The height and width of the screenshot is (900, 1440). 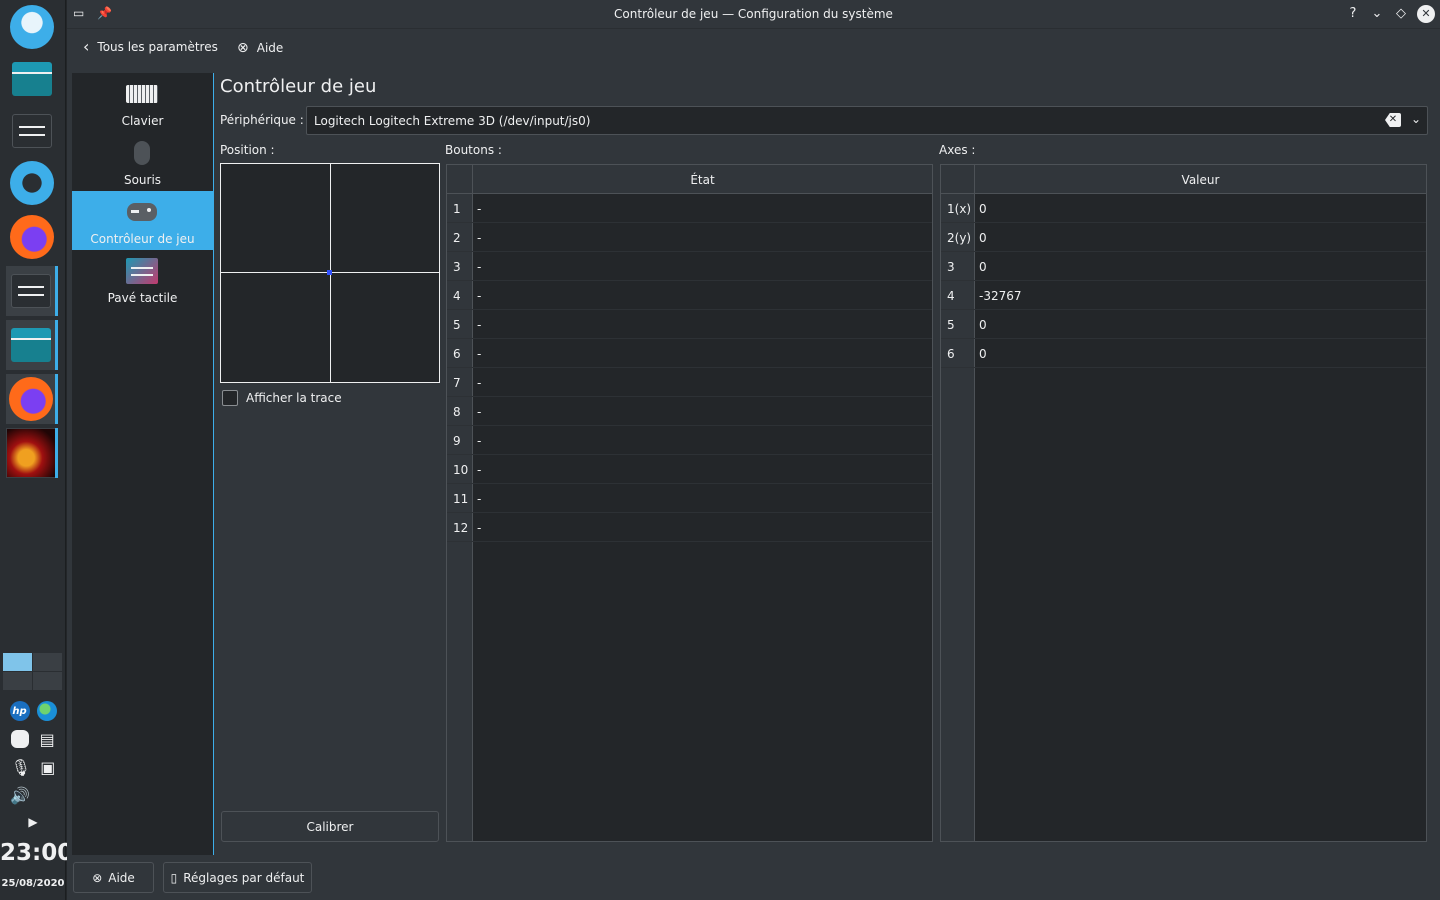 I want to click on table-row: 3-, so click(x=689, y=266).